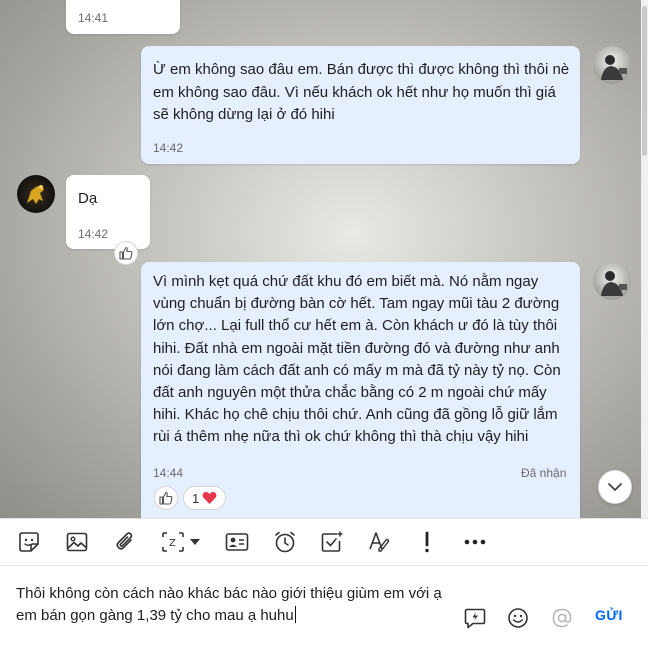  Describe the element at coordinates (108, 212) in the screenshot. I see `message-bubble-incoming: Dạ 14:42` at that location.